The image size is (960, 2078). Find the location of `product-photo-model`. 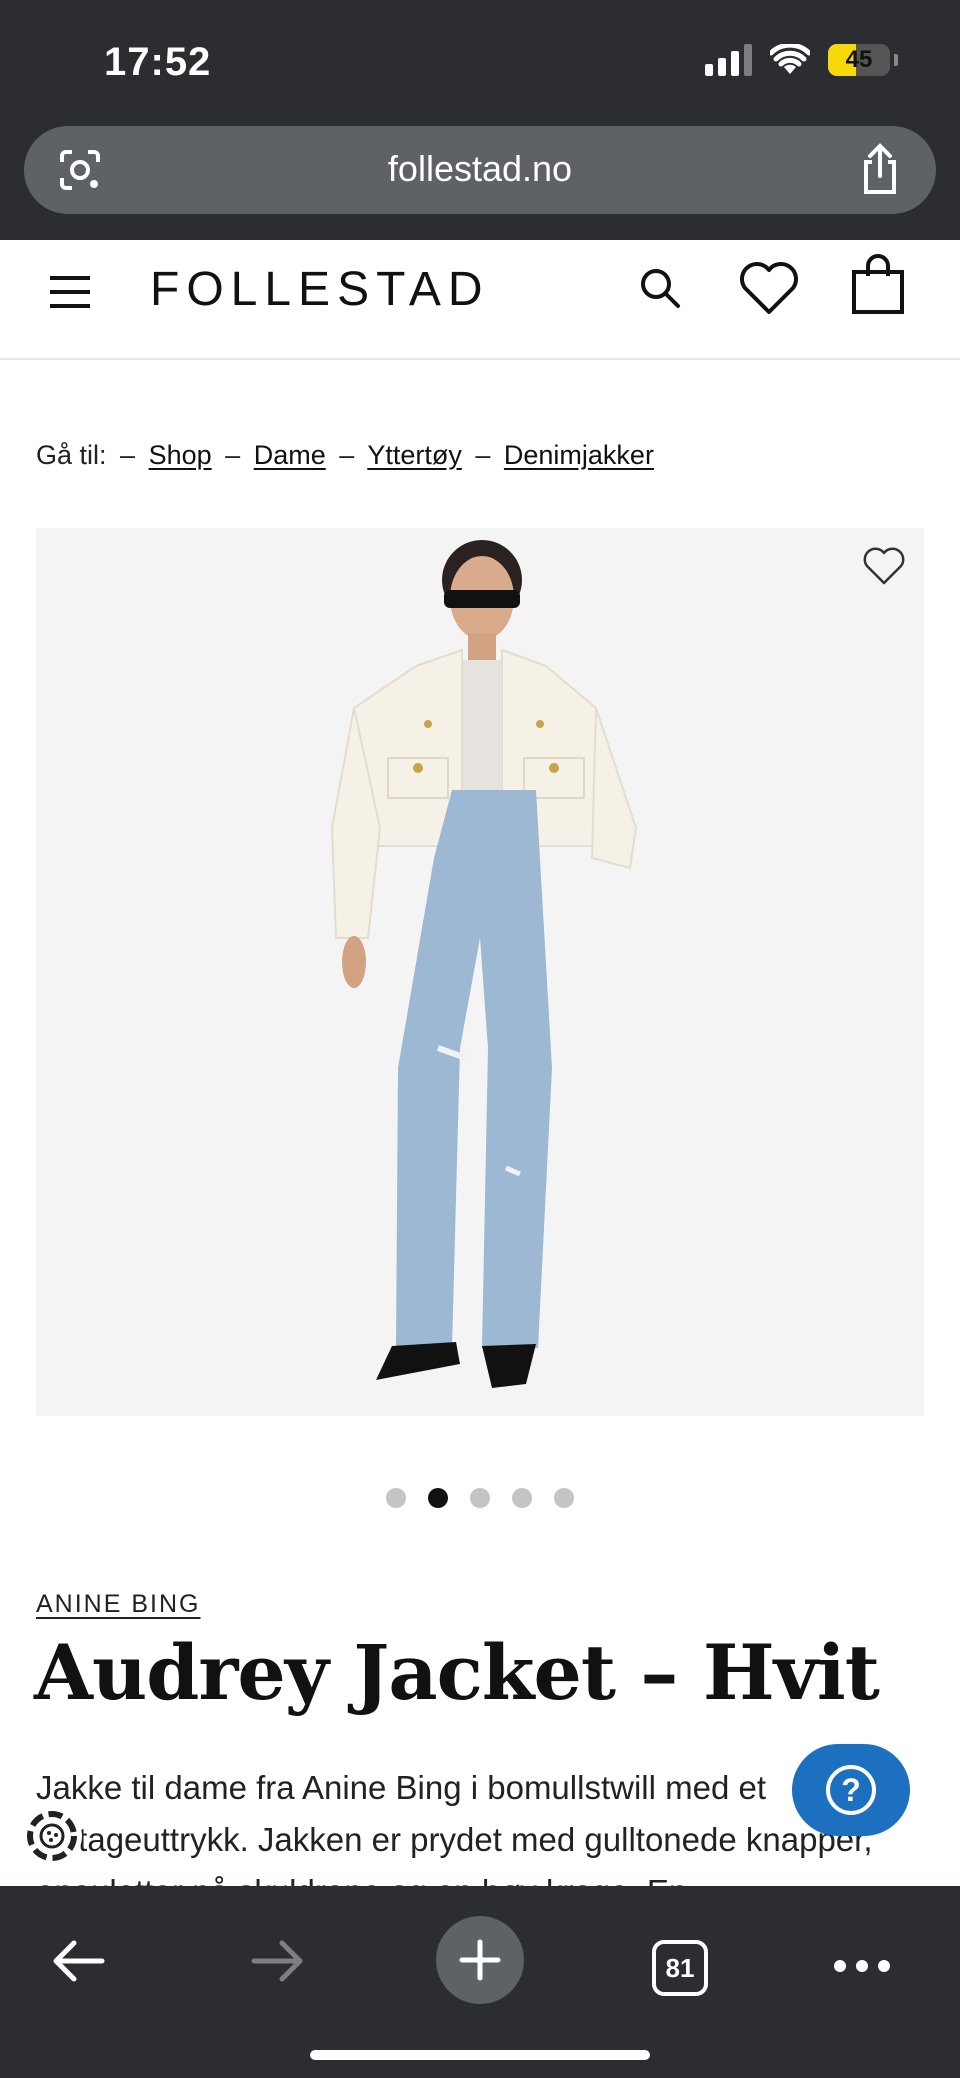

product-photo-model is located at coordinates (484, 964).